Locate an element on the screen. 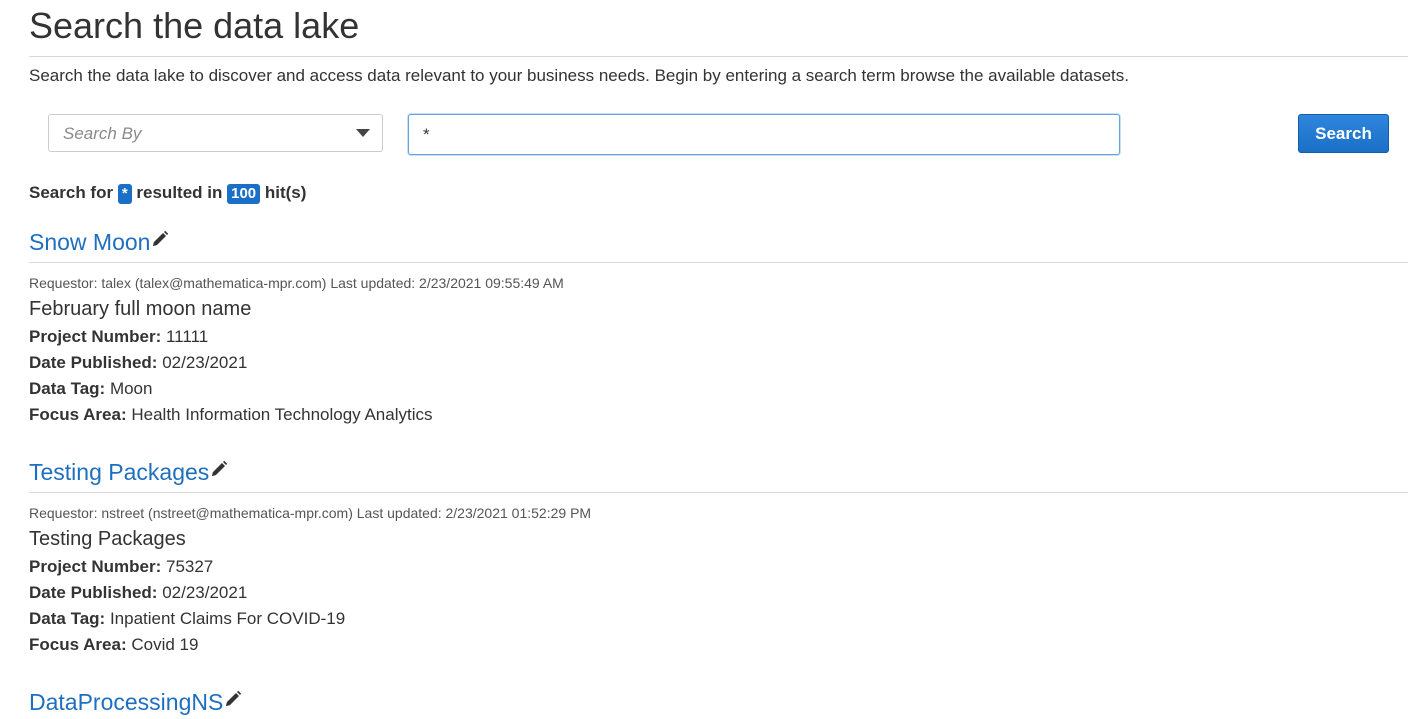 The image size is (1408, 719). result-summary: Search for * resulted in 100 hit(s) is located at coordinates (167, 193).